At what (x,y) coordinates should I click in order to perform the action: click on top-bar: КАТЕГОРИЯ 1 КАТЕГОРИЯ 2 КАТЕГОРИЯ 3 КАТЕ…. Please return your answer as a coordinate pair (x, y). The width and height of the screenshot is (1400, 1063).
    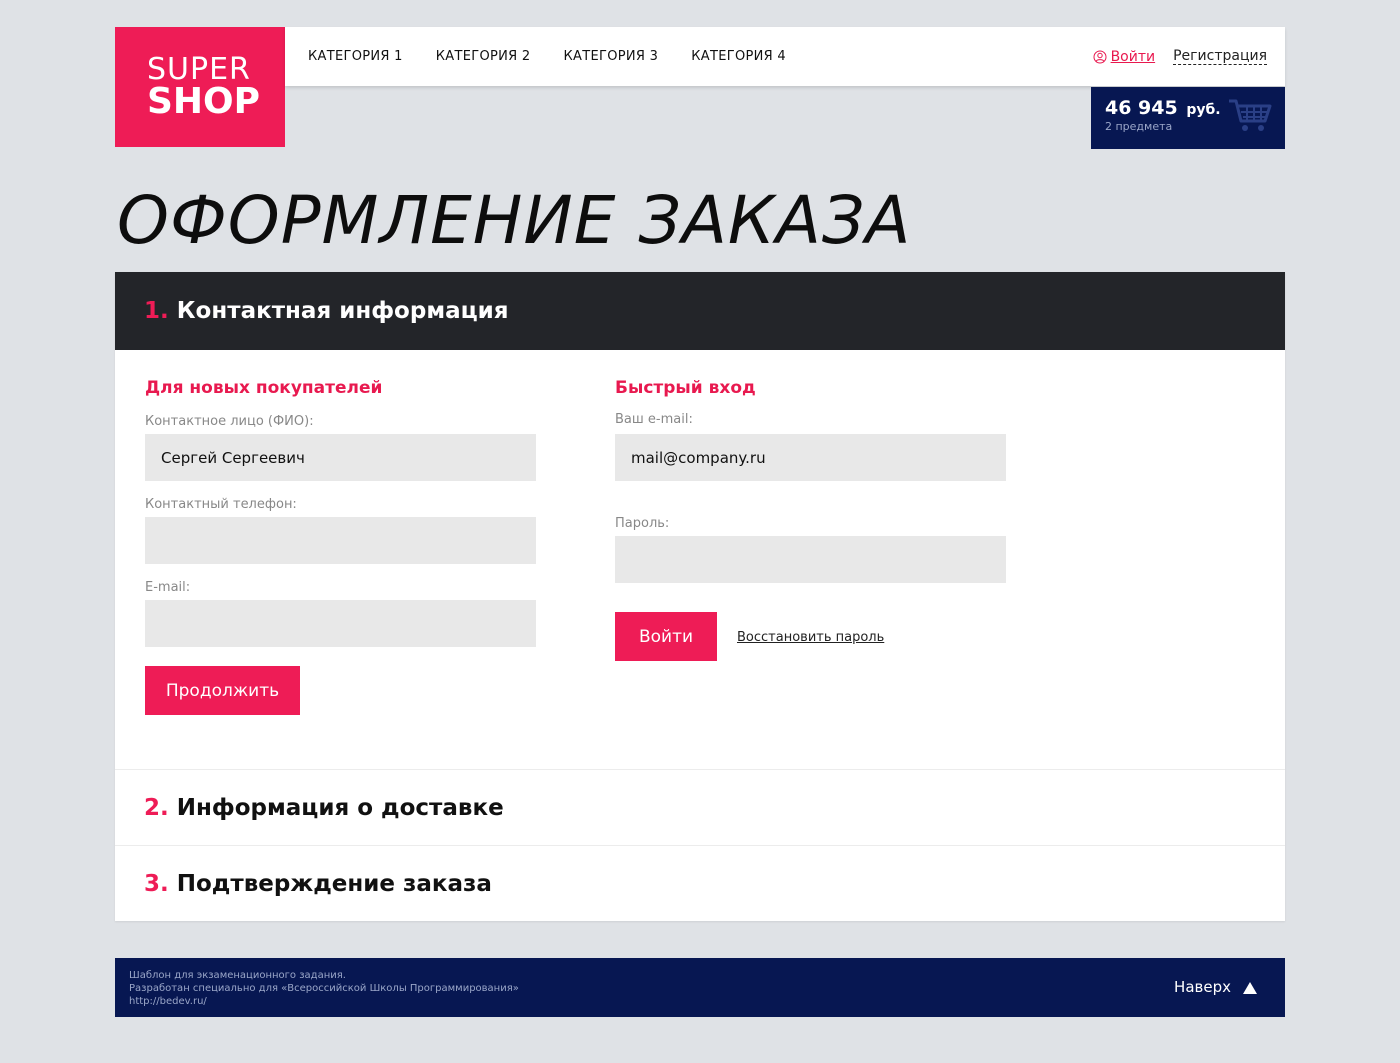
    Looking at the image, I should click on (785, 56).